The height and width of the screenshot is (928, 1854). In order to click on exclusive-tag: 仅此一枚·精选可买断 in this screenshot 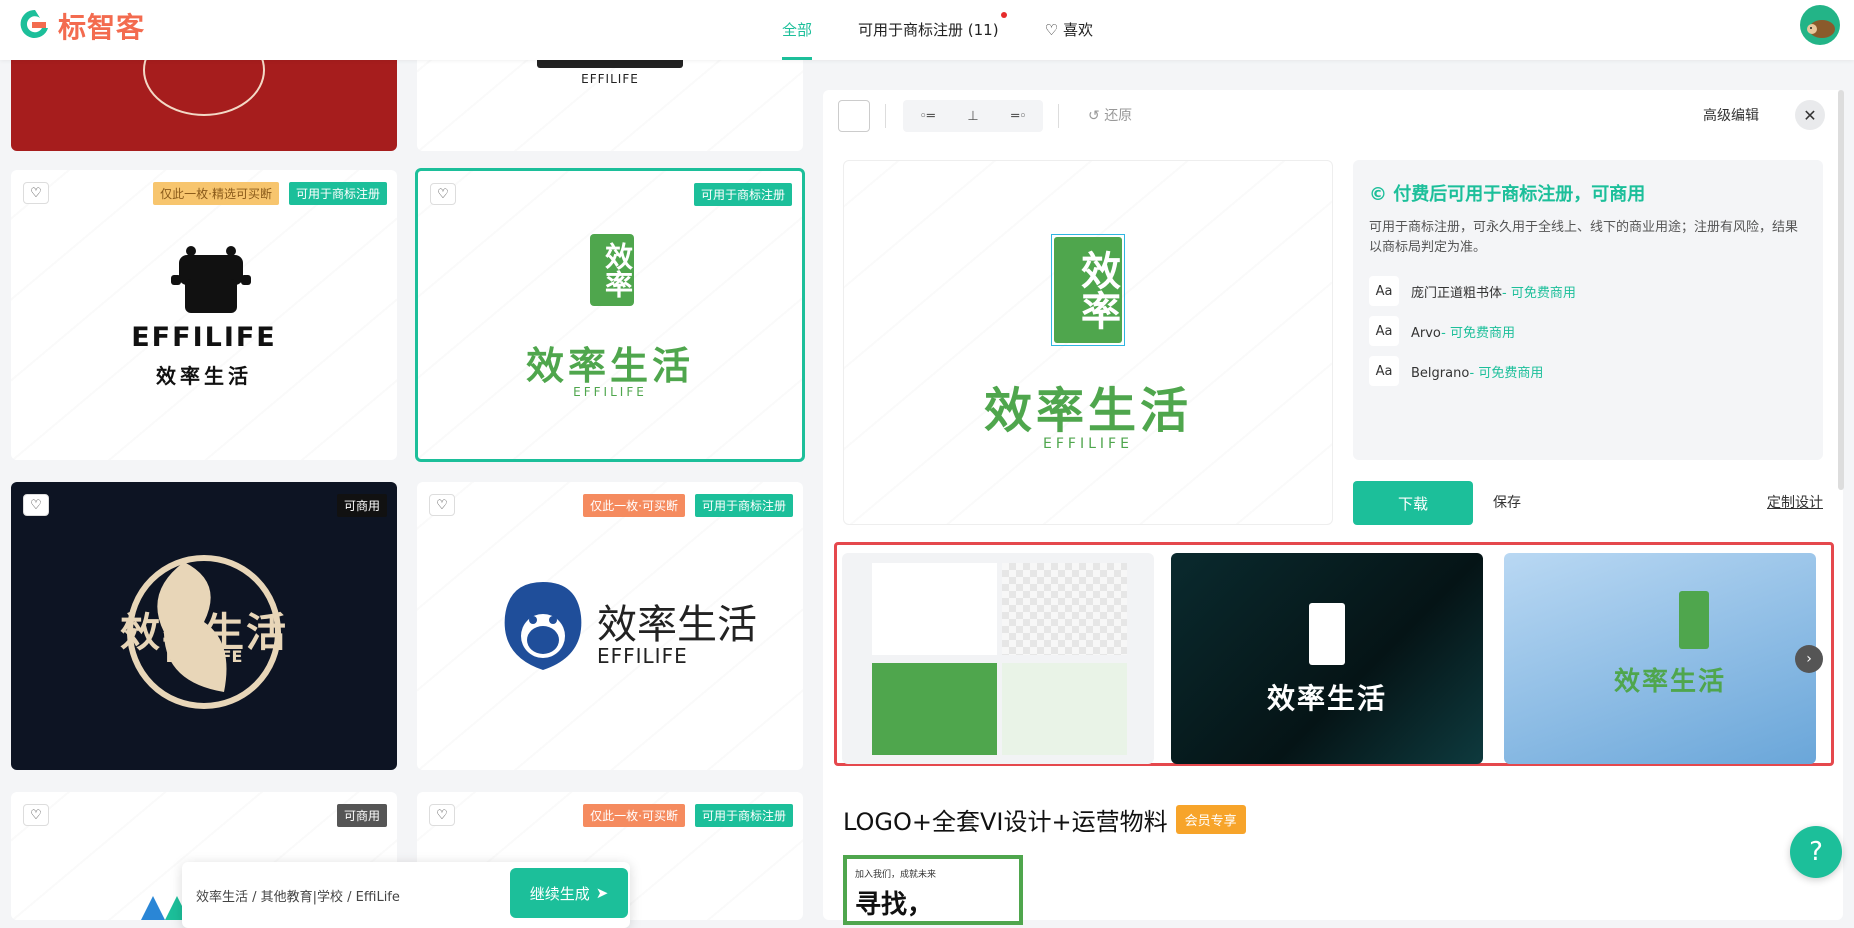, I will do `click(216, 193)`.